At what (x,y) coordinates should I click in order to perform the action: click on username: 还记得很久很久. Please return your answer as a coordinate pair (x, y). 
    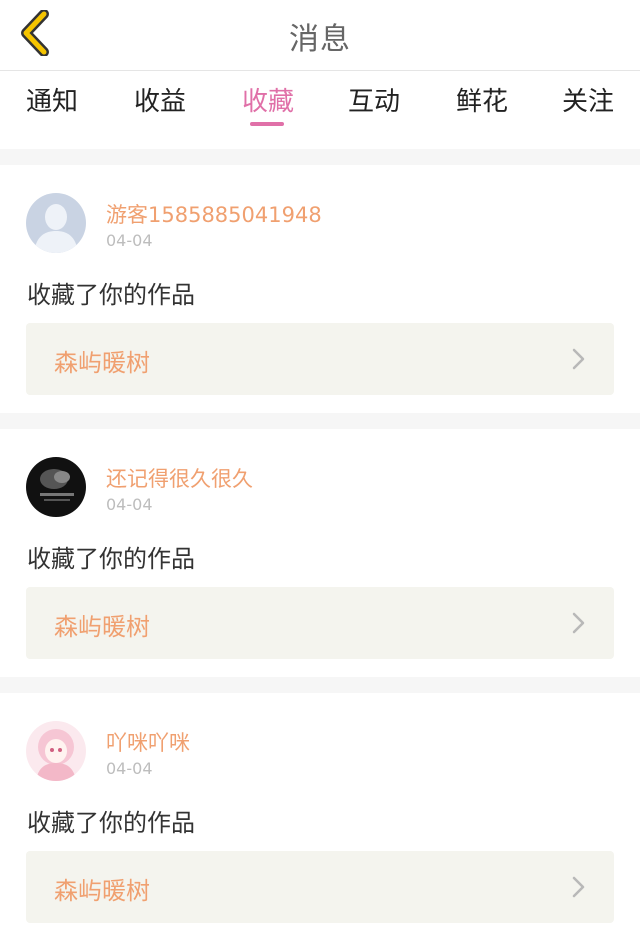
    Looking at the image, I should click on (179, 478).